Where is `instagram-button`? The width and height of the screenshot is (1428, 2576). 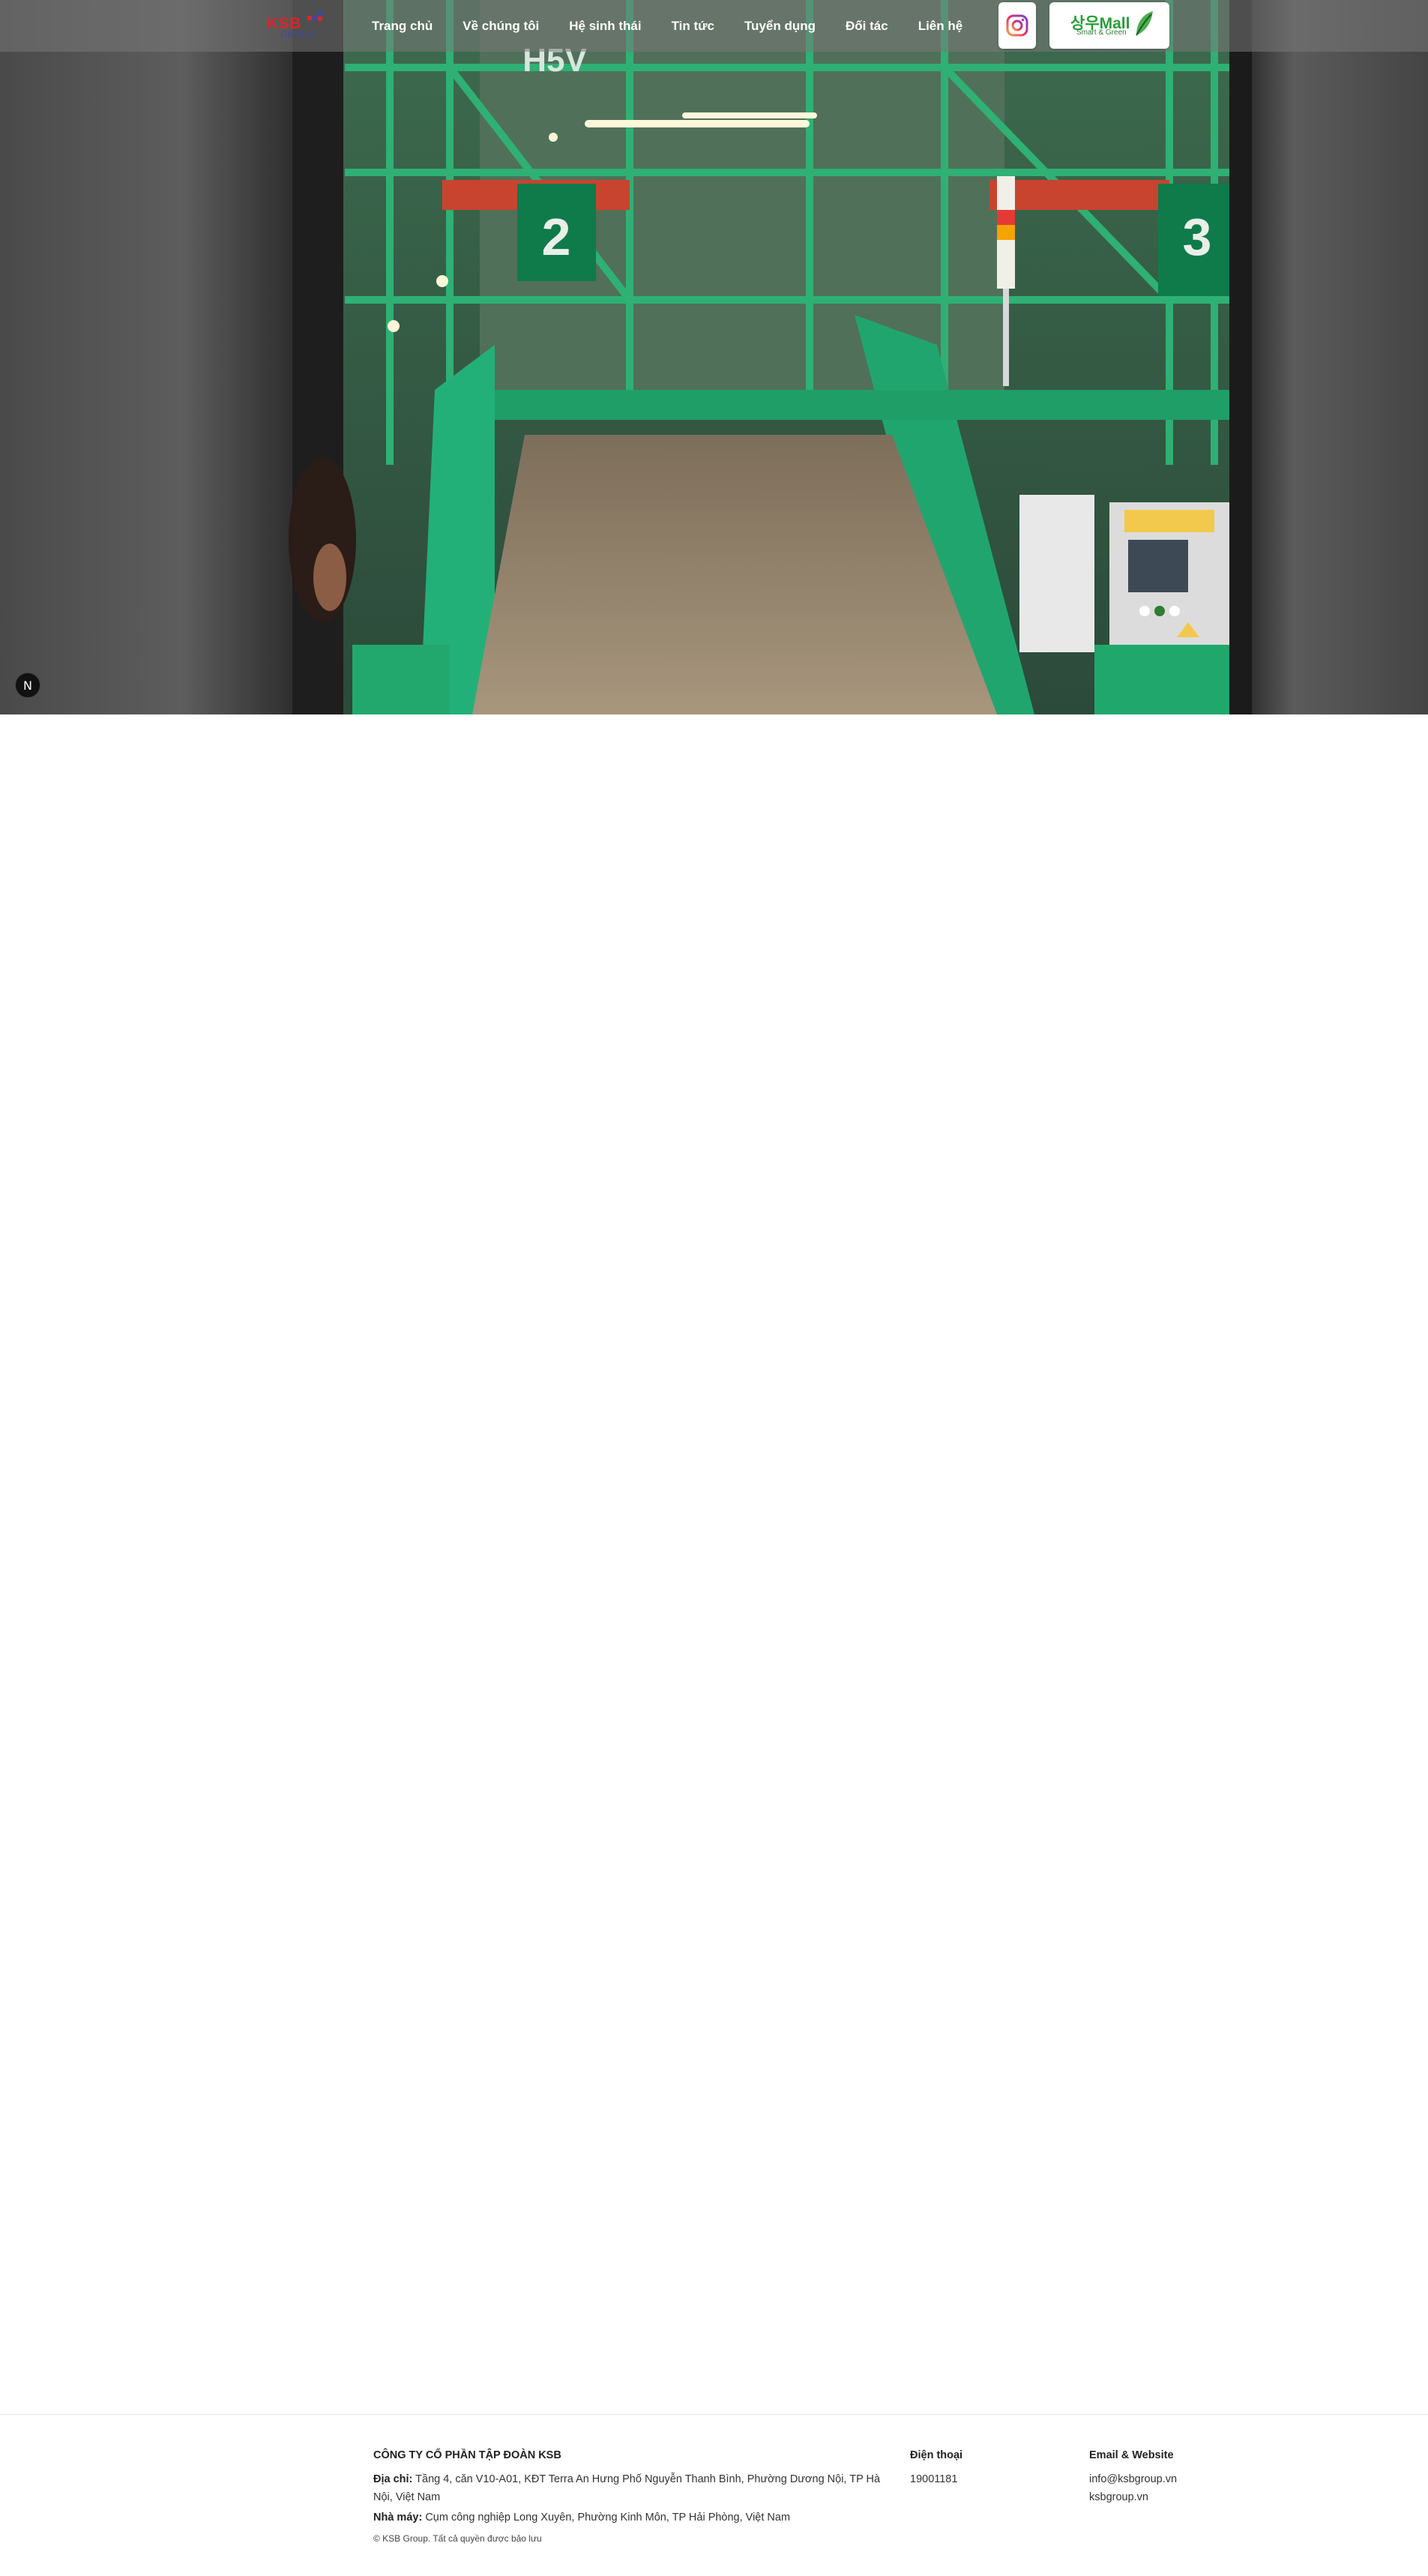
instagram-button is located at coordinates (1017, 25).